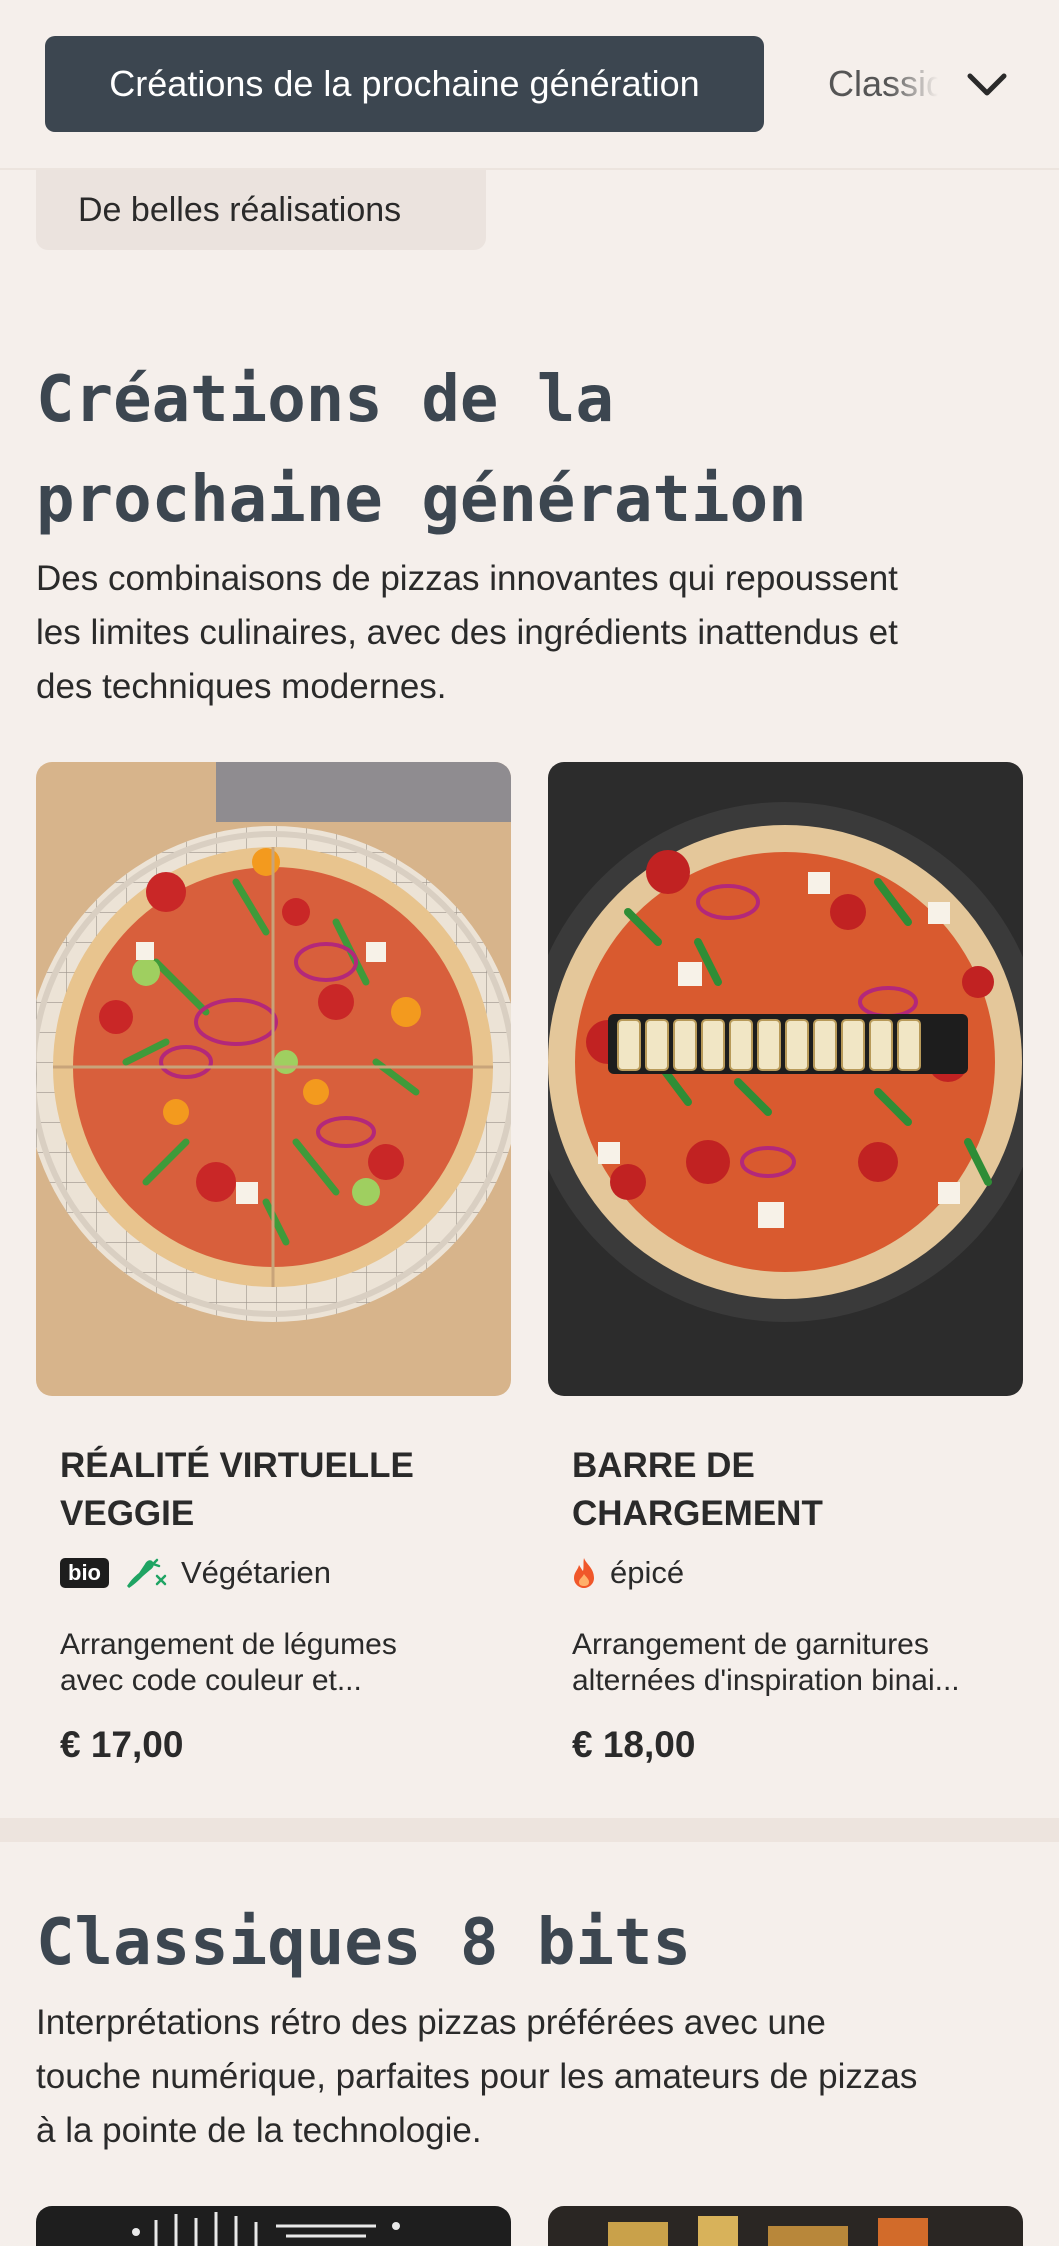 The width and height of the screenshot is (1059, 2246). Describe the element at coordinates (584, 1573) in the screenshot. I see `flame-icon` at that location.